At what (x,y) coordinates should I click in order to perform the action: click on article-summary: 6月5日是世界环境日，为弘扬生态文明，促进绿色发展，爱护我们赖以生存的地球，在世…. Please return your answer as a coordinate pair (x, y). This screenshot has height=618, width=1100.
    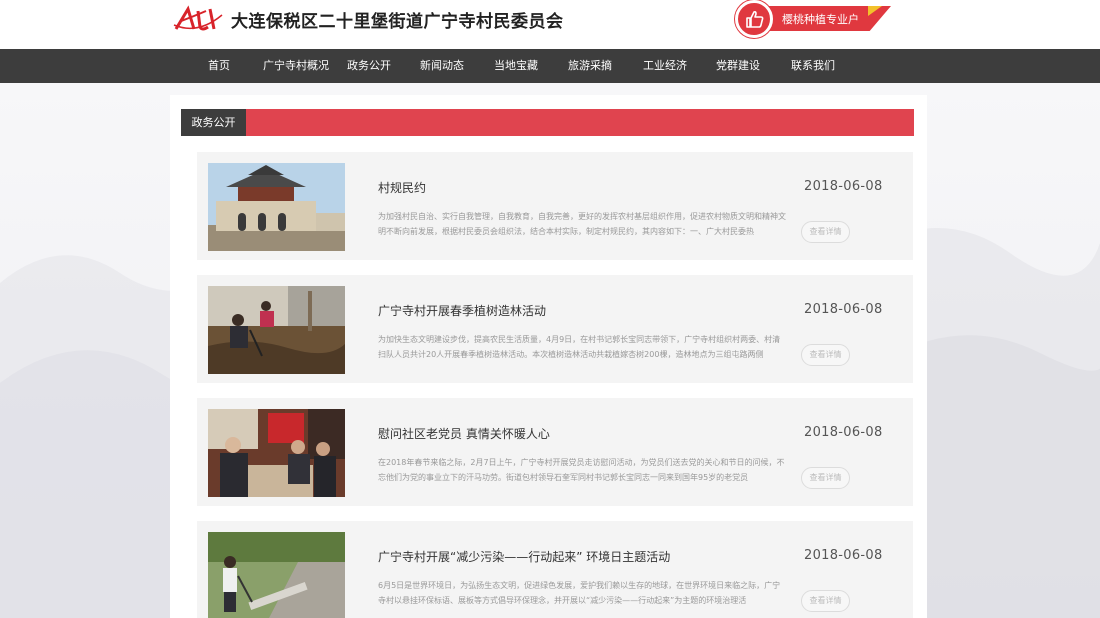
    Looking at the image, I should click on (579, 593).